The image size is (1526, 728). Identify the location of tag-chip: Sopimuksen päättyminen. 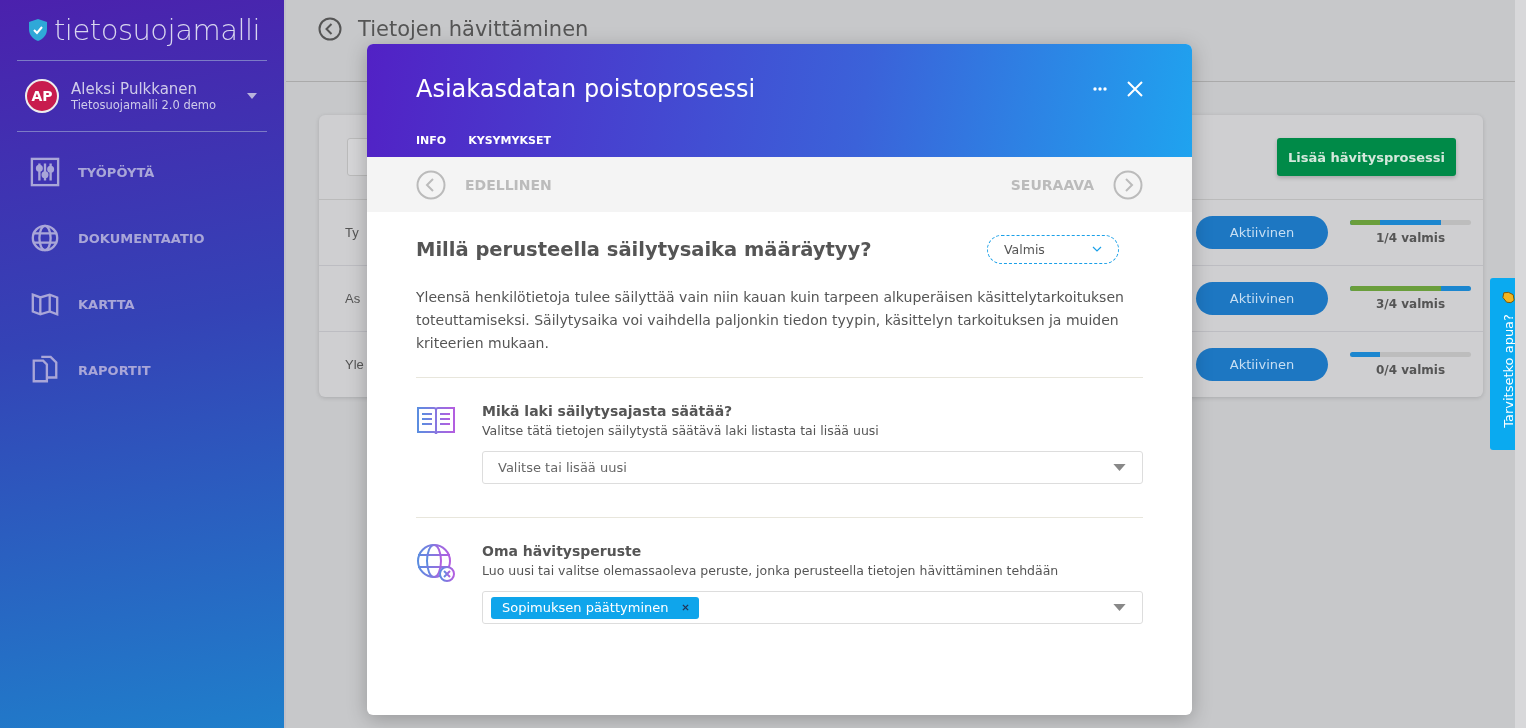
(595, 607).